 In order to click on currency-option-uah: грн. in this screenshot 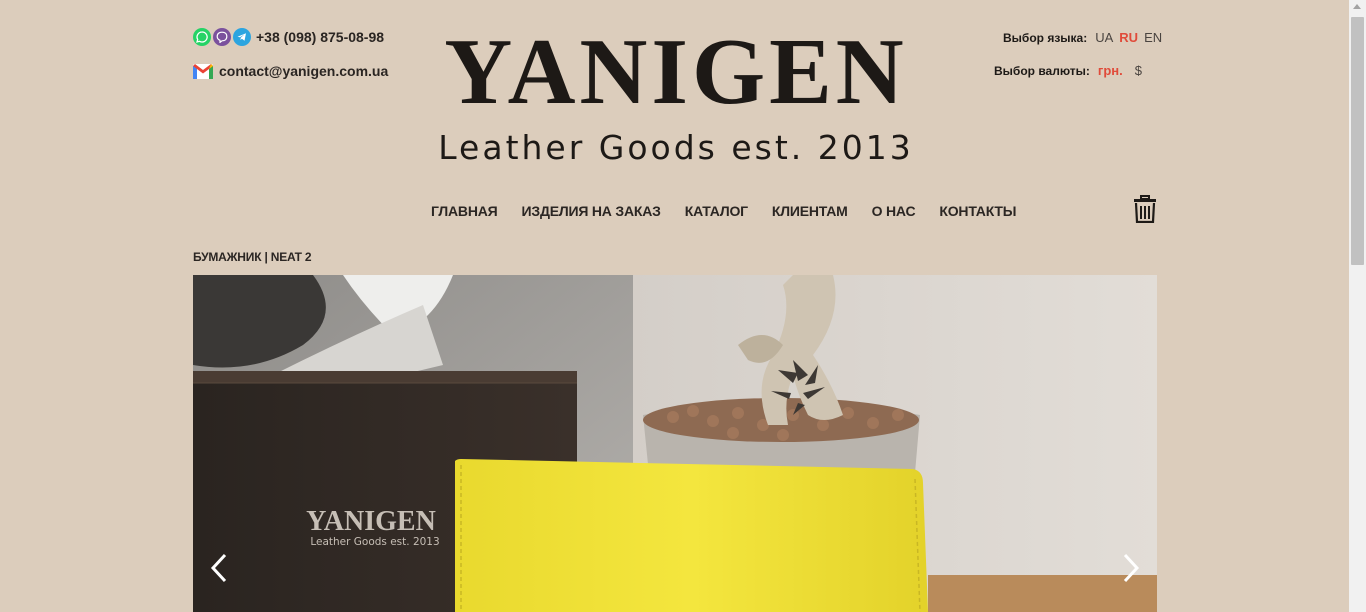, I will do `click(1110, 70)`.